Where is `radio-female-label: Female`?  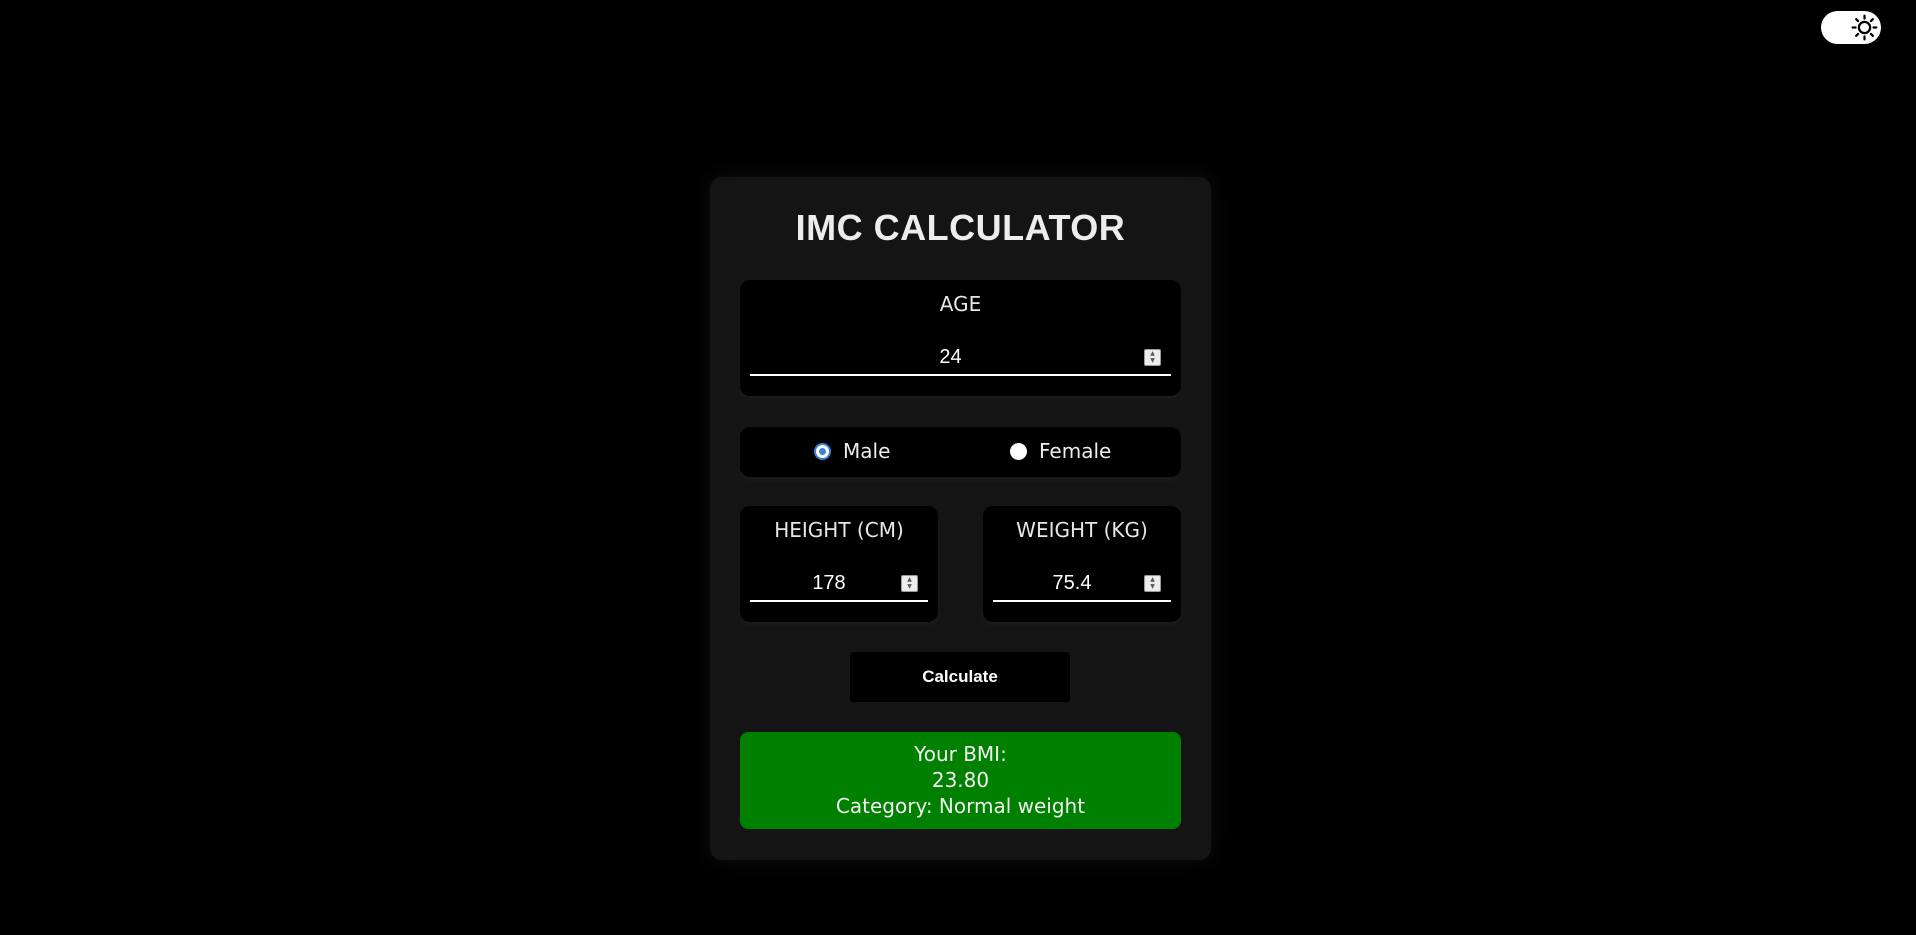
radio-female-label: Female is located at coordinates (1075, 451).